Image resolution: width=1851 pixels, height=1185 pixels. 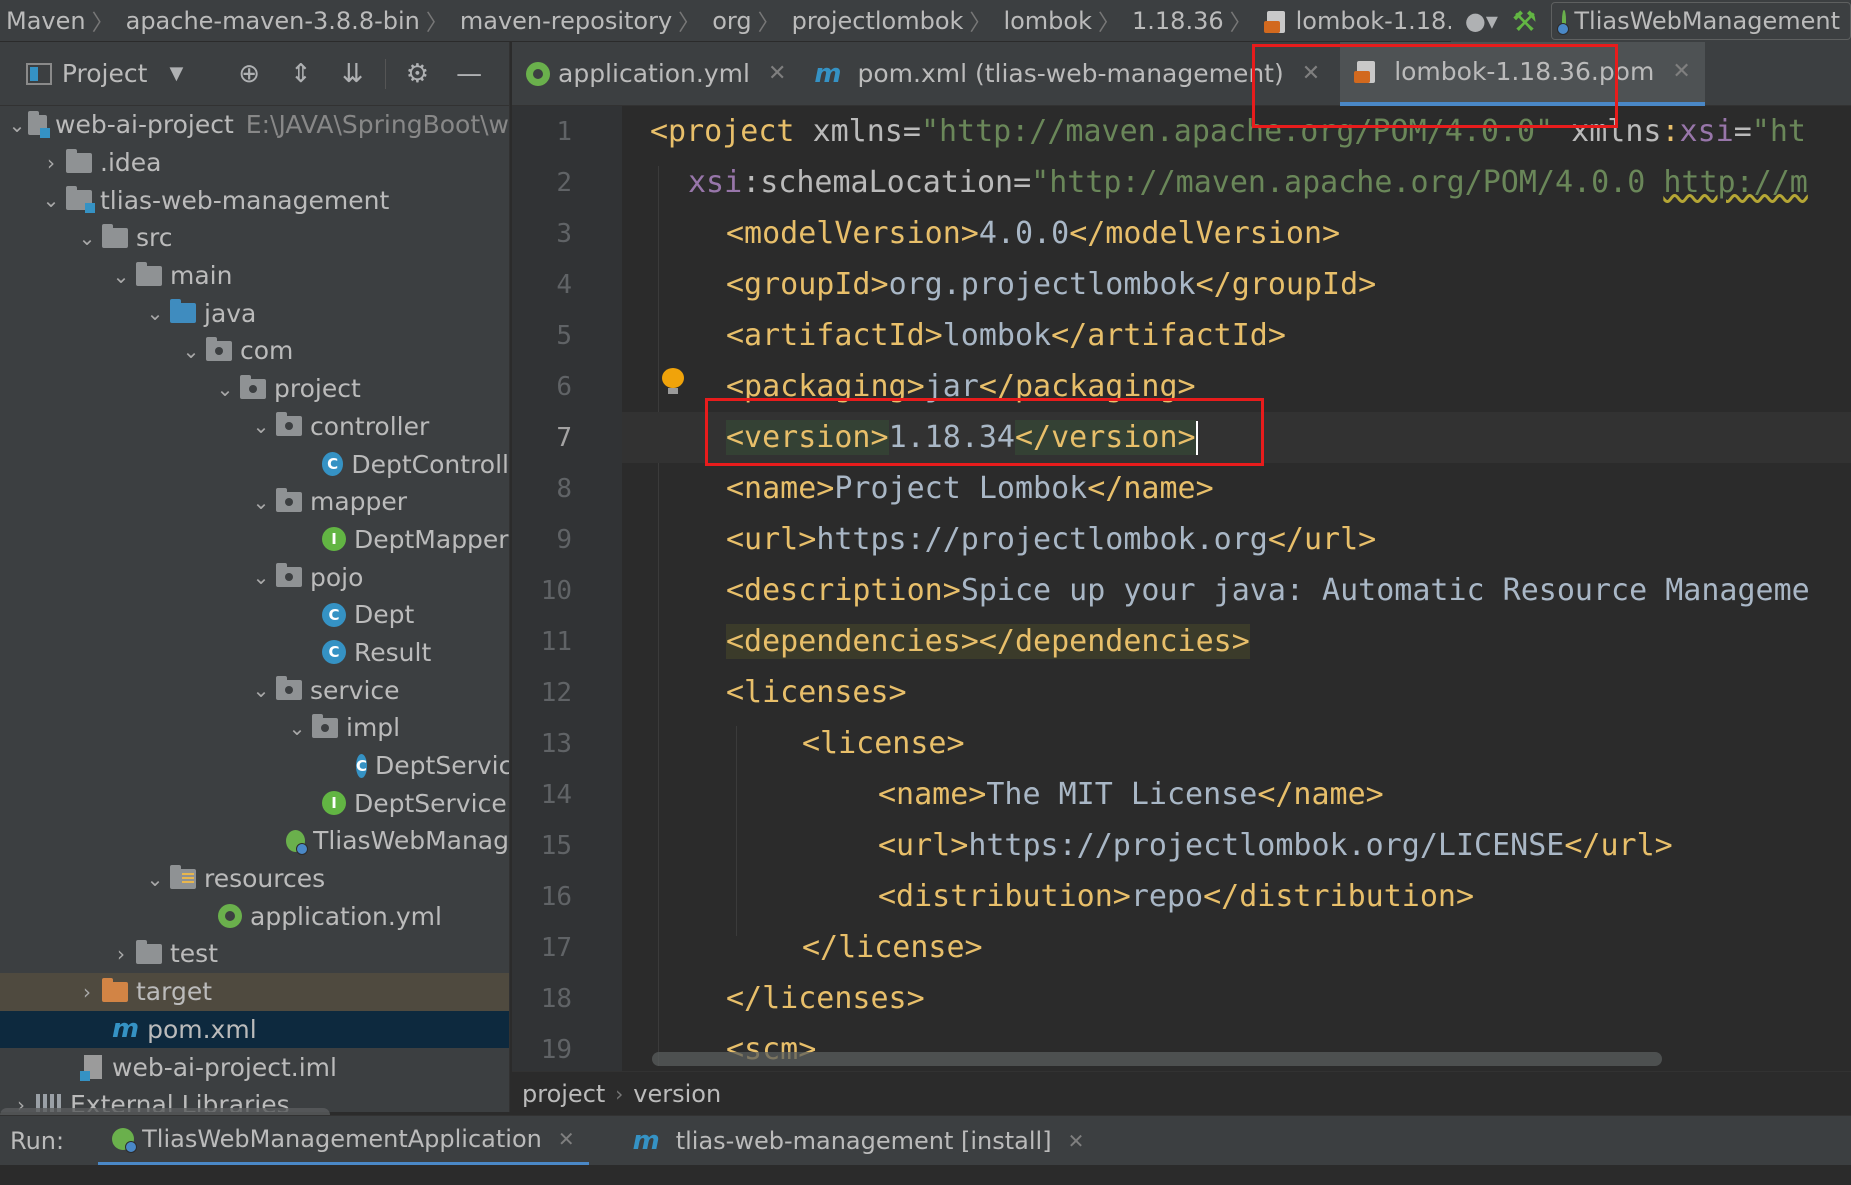 I want to click on breadcrumb-lombok: lombok, so click(x=1046, y=21).